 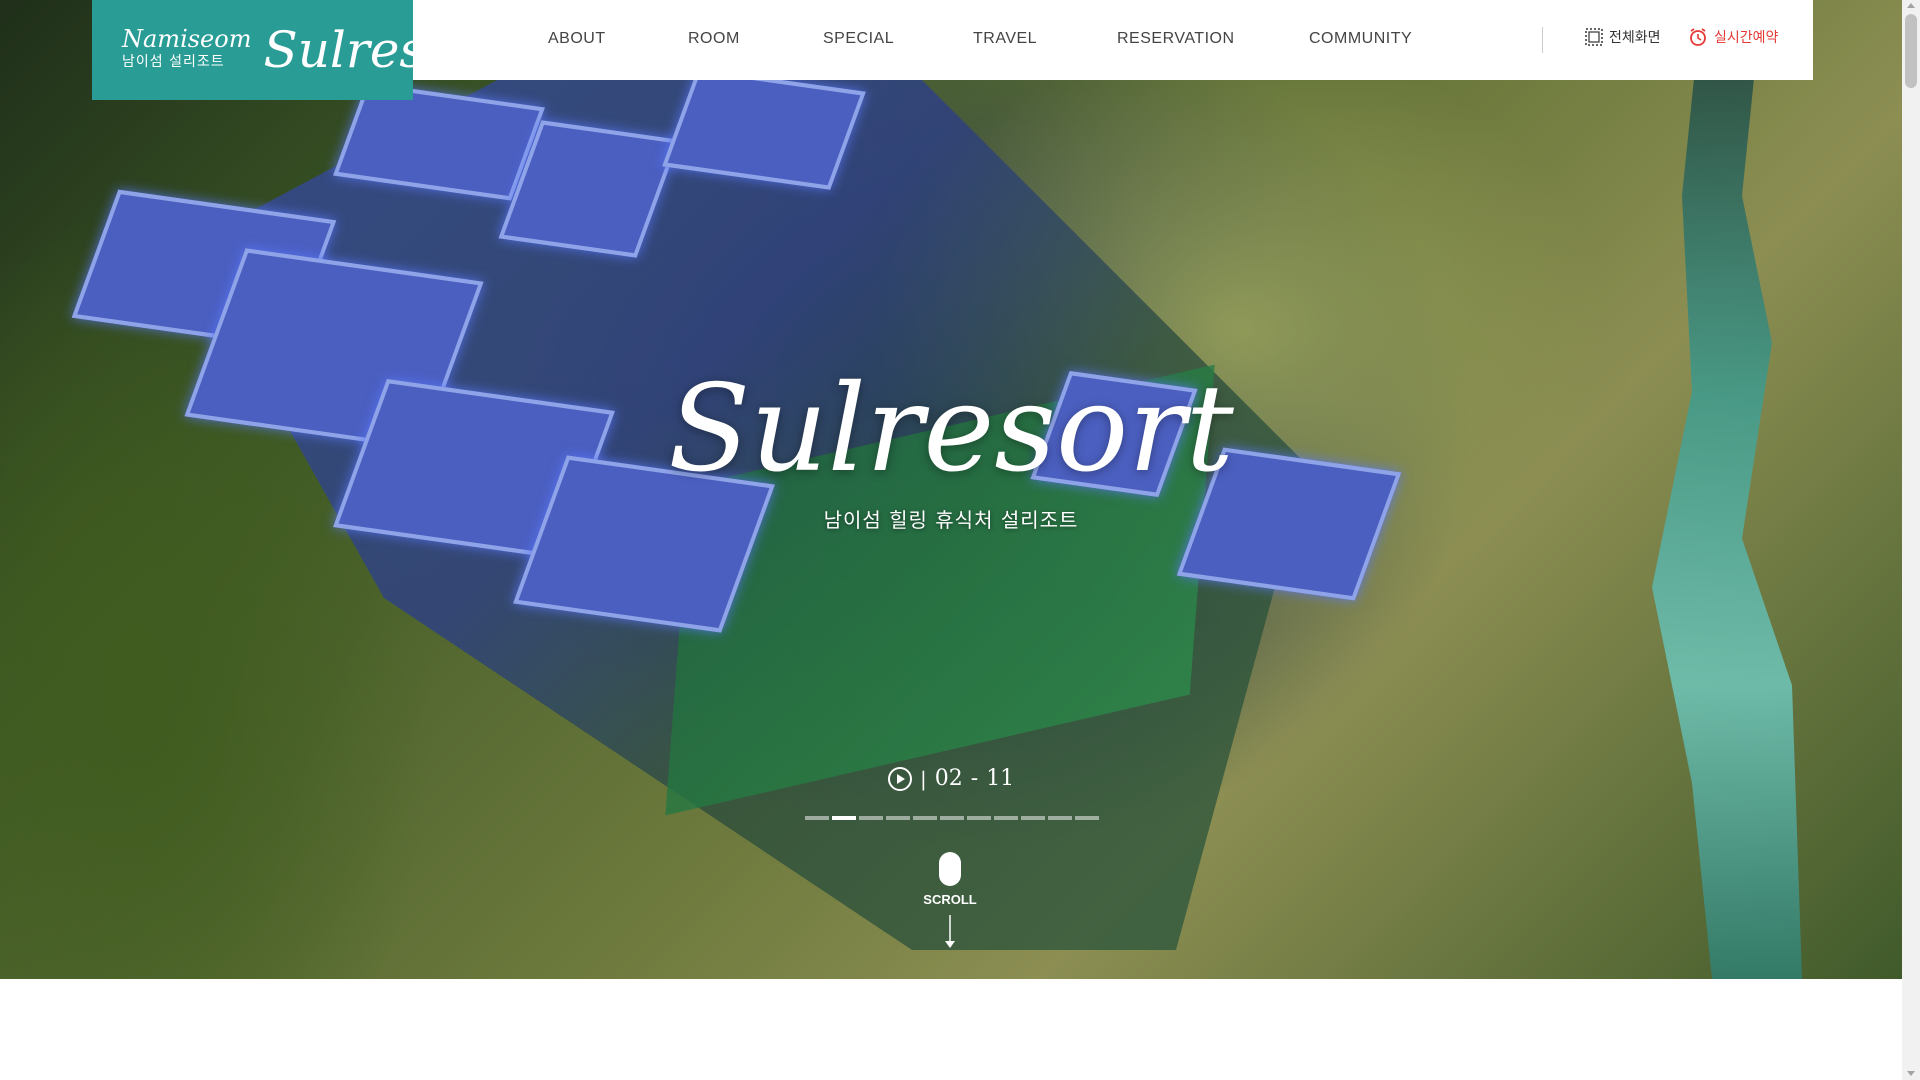 What do you see at coordinates (1911, 51) in the screenshot?
I see `scrollbar-thumb` at bounding box center [1911, 51].